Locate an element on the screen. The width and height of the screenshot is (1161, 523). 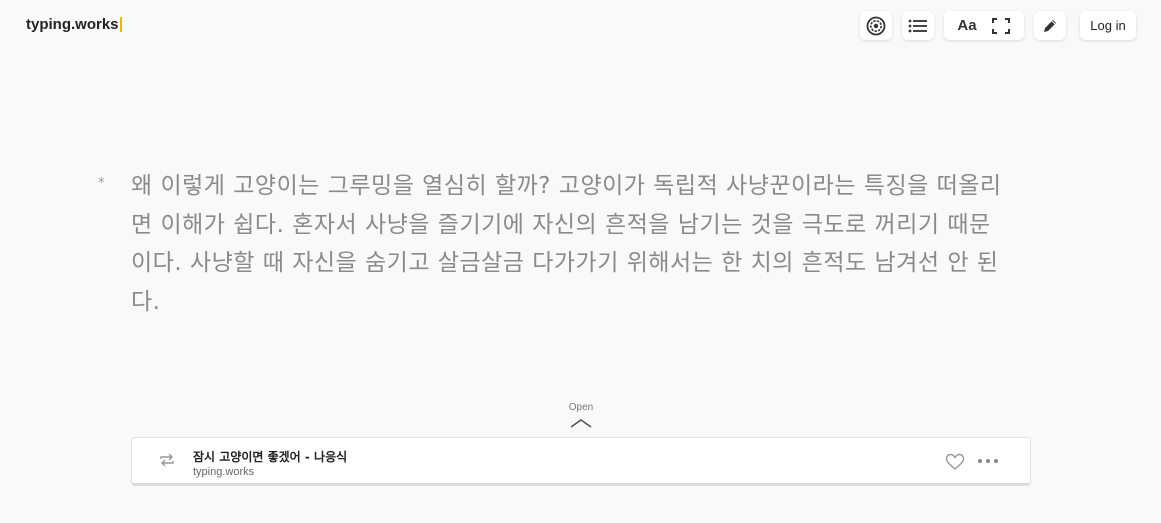
pencil-icon is located at coordinates (1050, 26).